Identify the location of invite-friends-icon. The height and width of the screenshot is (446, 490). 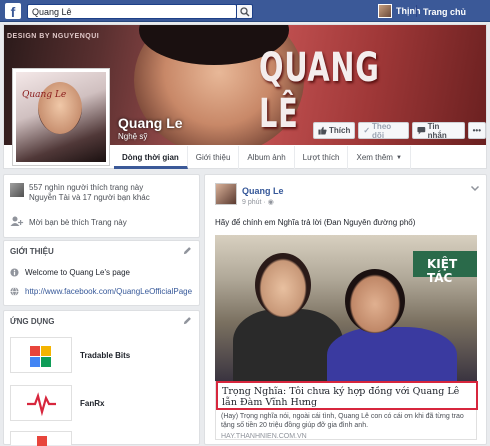
(17, 221).